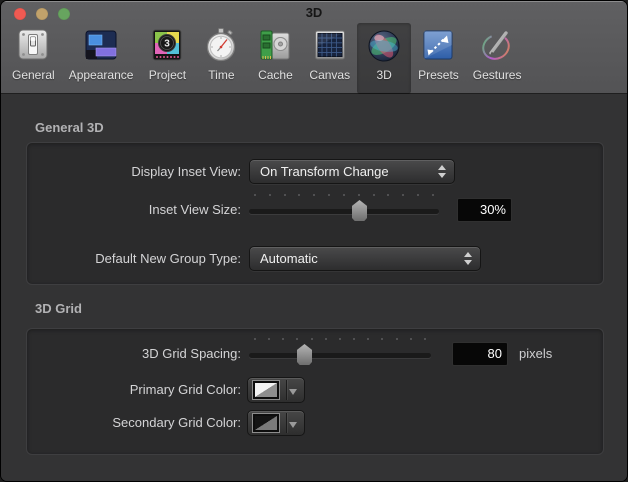  I want to click on window-title: 3D, so click(314, 12).